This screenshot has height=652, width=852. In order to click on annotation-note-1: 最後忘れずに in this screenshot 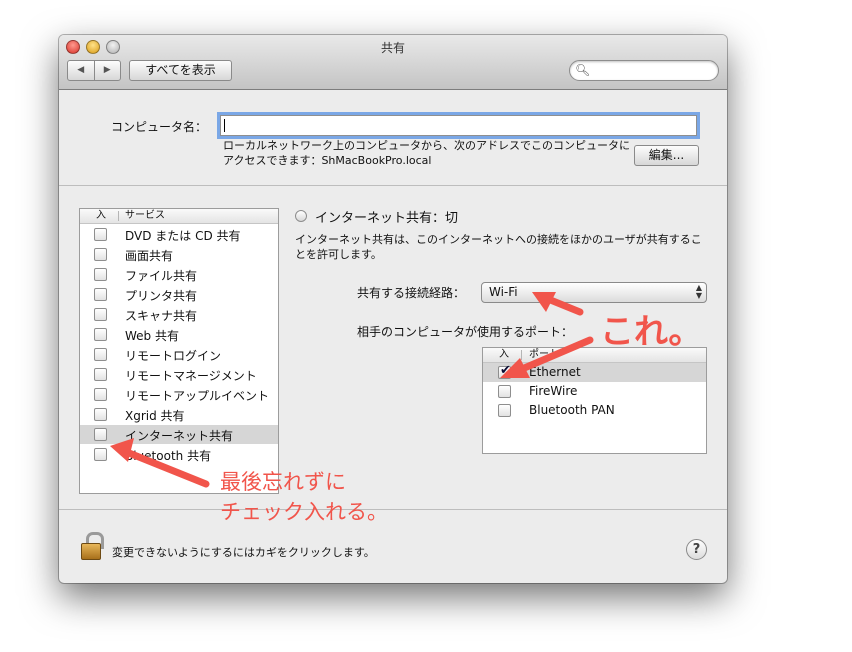, I will do `click(283, 482)`.